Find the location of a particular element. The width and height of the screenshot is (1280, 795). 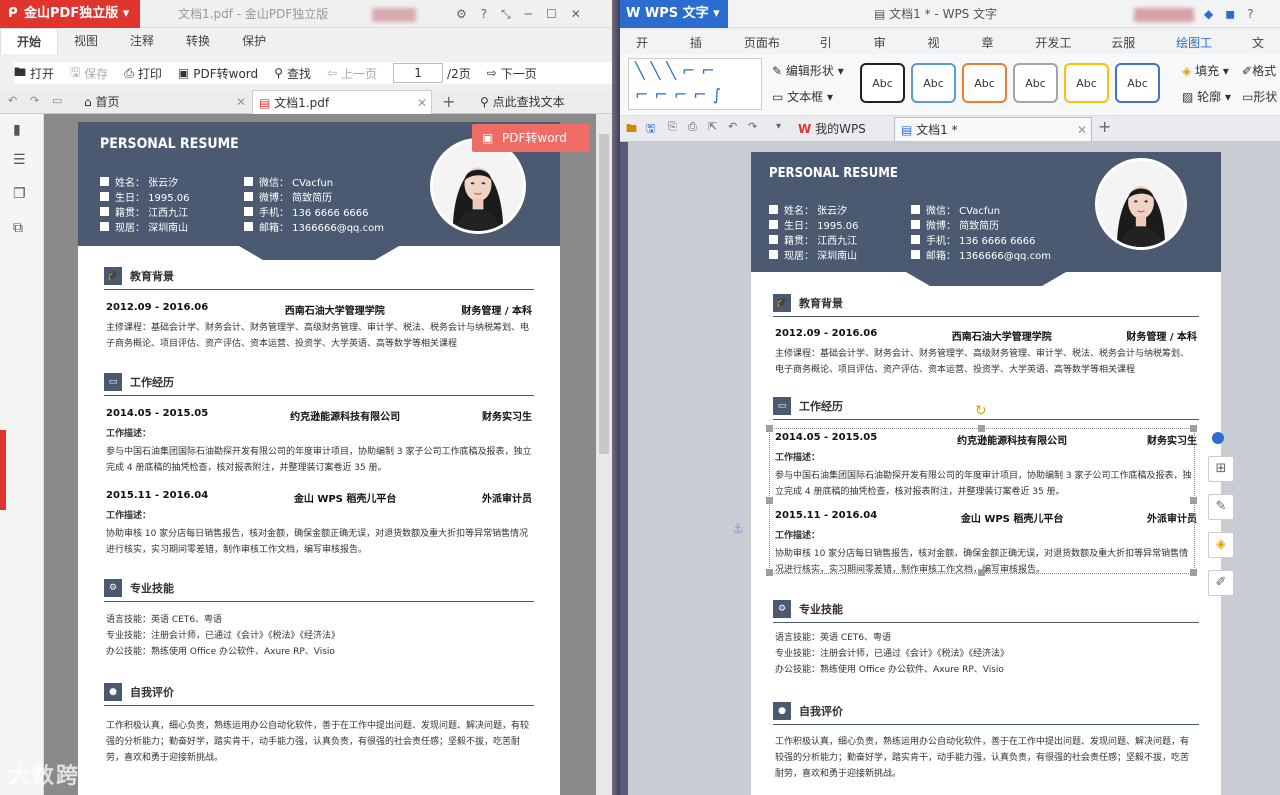

scrollbar-thumb is located at coordinates (604, 294).